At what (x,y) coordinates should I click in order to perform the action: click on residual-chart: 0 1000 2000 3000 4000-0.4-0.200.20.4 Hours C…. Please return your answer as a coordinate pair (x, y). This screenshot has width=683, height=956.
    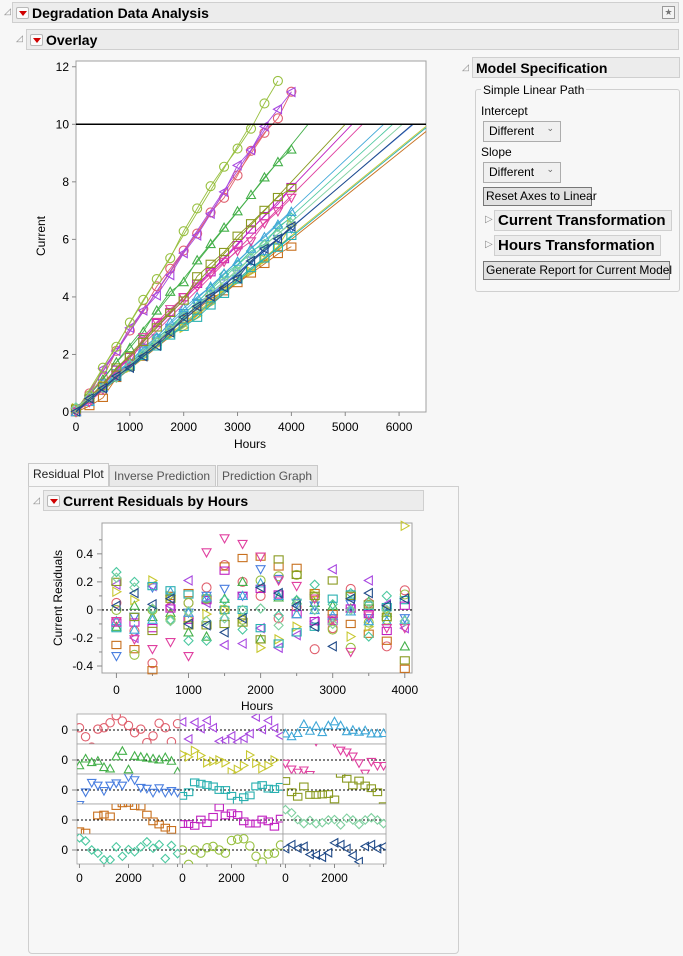
    Looking at the image, I should click on (234, 616).